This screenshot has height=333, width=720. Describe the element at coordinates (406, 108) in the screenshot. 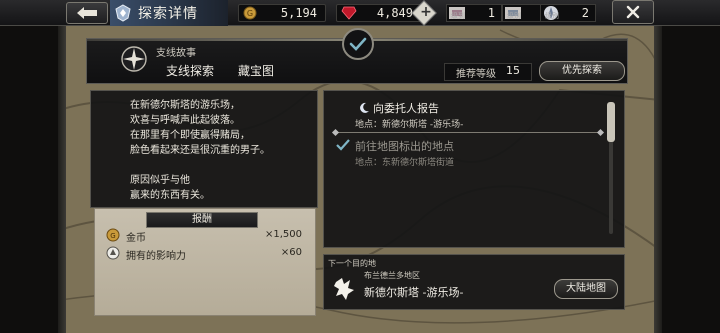

I see `current-objective-title: 向委托人报告` at that location.